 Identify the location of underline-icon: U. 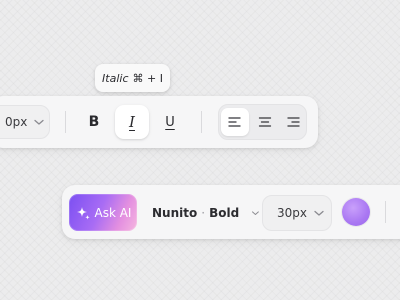
(170, 122).